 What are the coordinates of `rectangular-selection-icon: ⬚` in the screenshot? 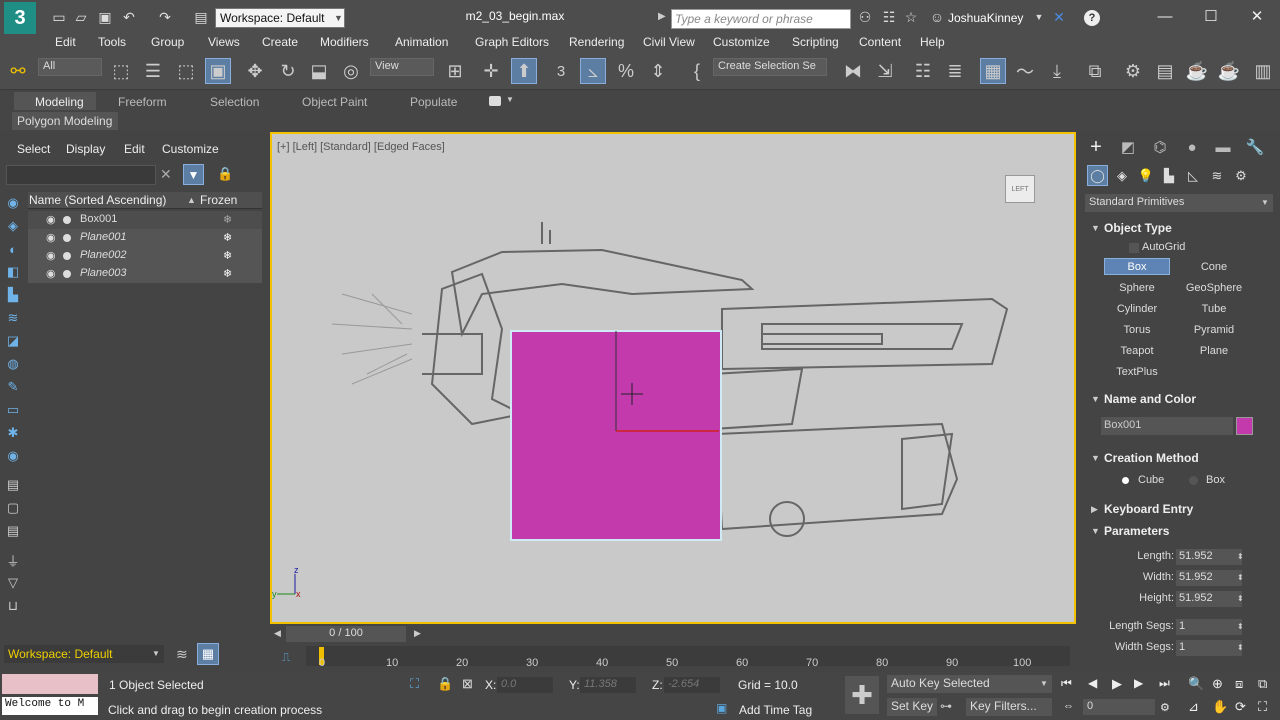 It's located at (186, 71).